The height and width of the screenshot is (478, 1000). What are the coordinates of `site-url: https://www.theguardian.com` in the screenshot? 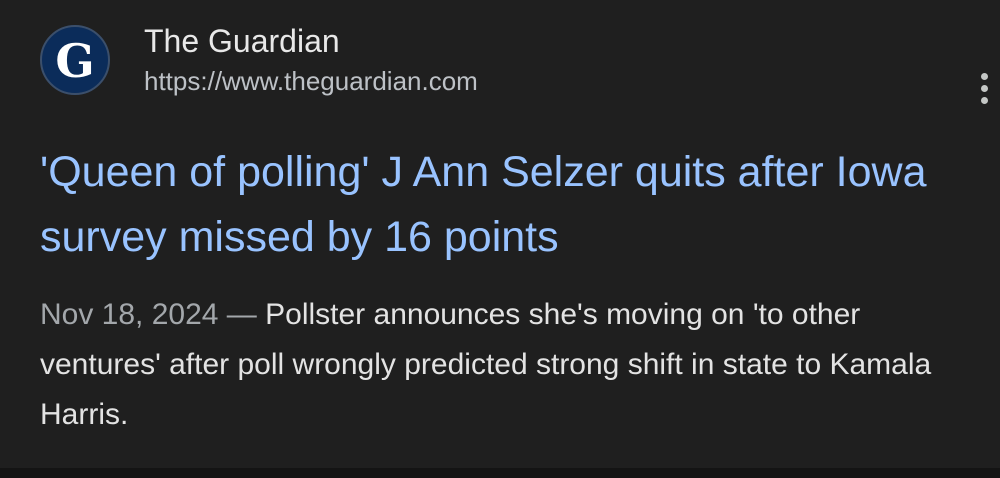 It's located at (311, 81).